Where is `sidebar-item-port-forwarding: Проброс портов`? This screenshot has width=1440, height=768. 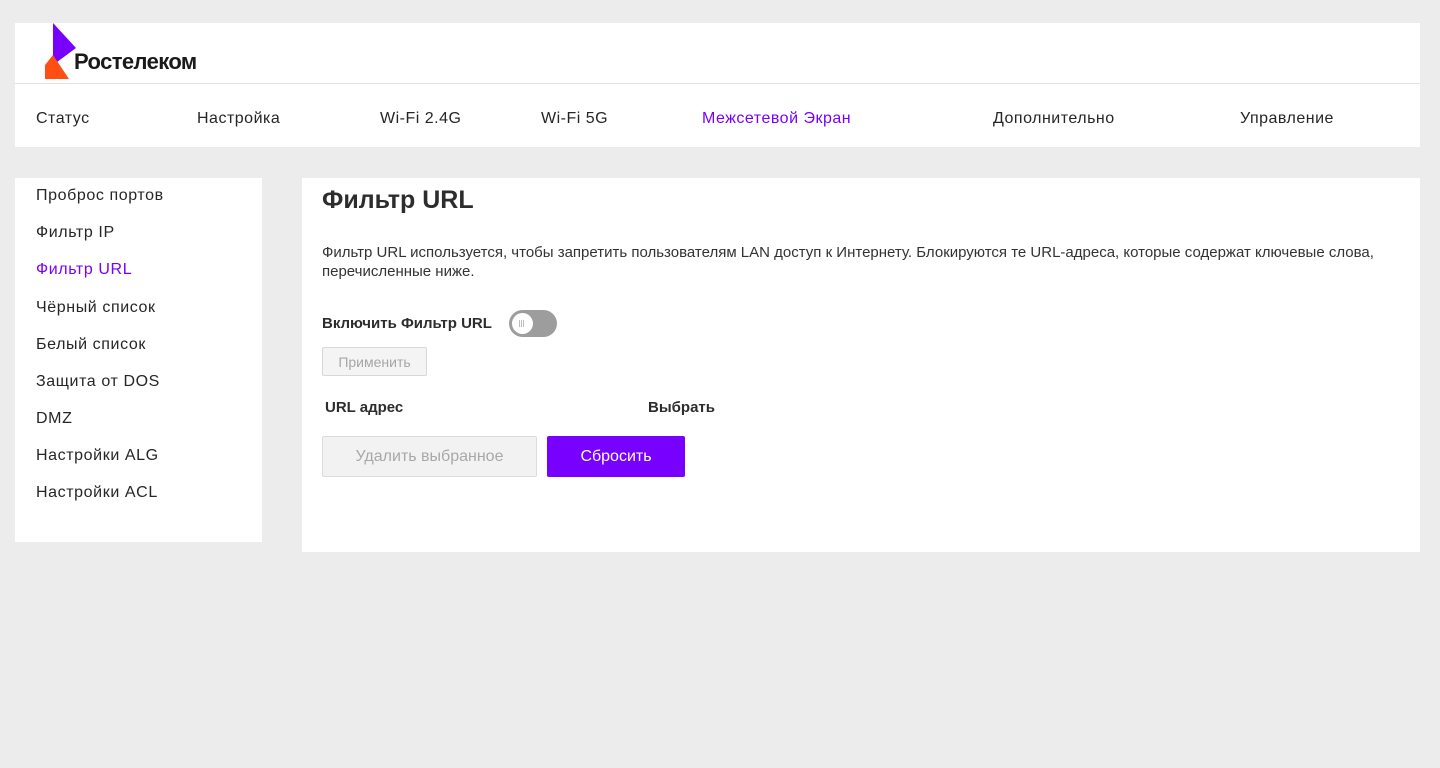 sidebar-item-port-forwarding: Проброс портов is located at coordinates (100, 196).